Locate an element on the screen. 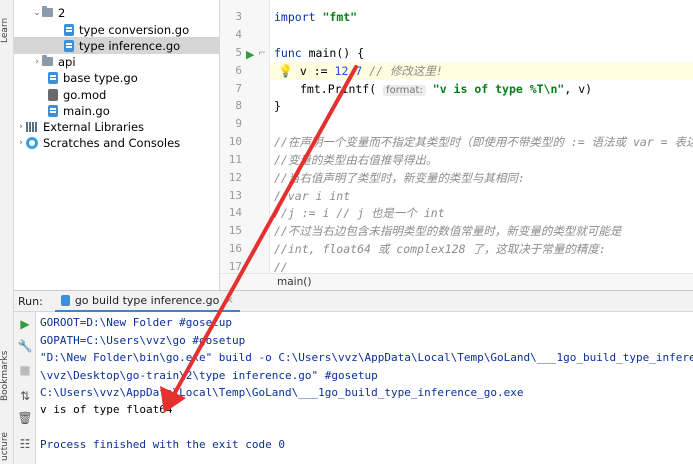 The image size is (693, 464). tree-item-label: External Libraries is located at coordinates (94, 126).